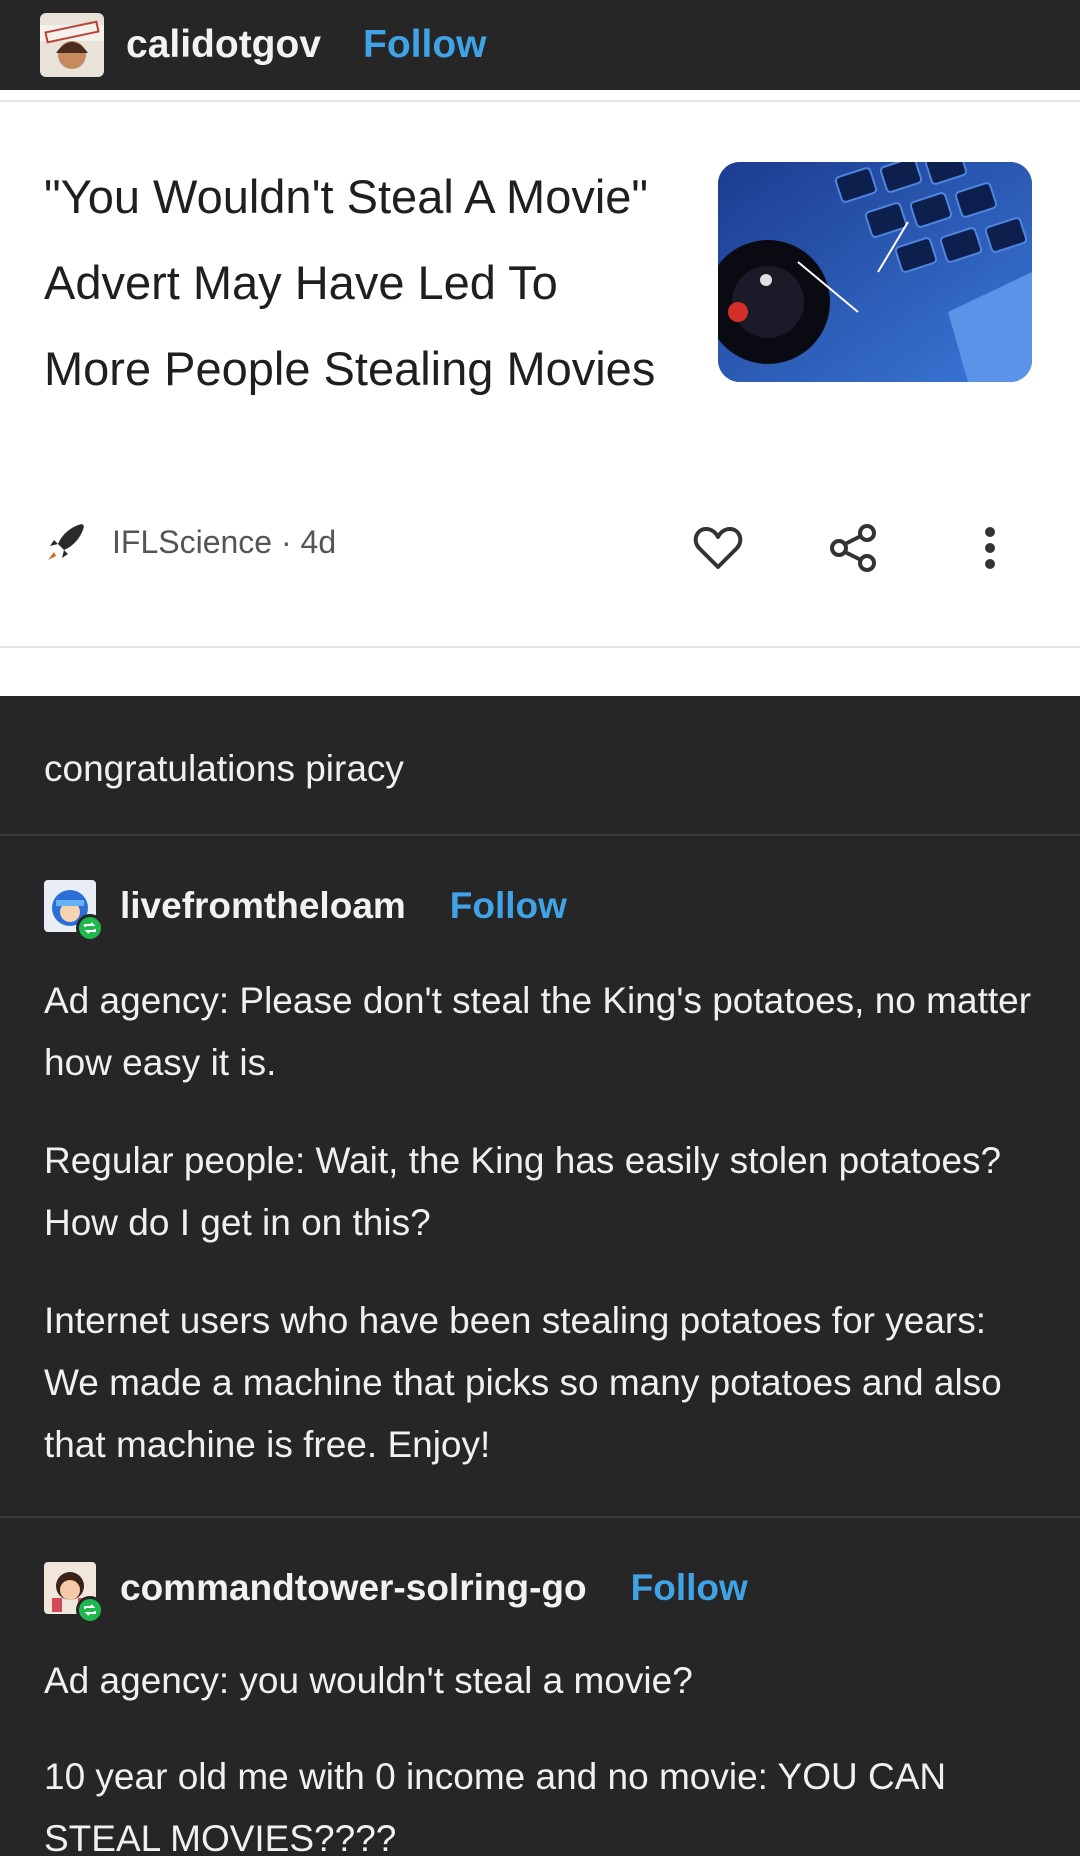 This screenshot has width=1080, height=1856. What do you see at coordinates (224, 541) in the screenshot?
I see `card-source-label: IFLScience · 4d` at bounding box center [224, 541].